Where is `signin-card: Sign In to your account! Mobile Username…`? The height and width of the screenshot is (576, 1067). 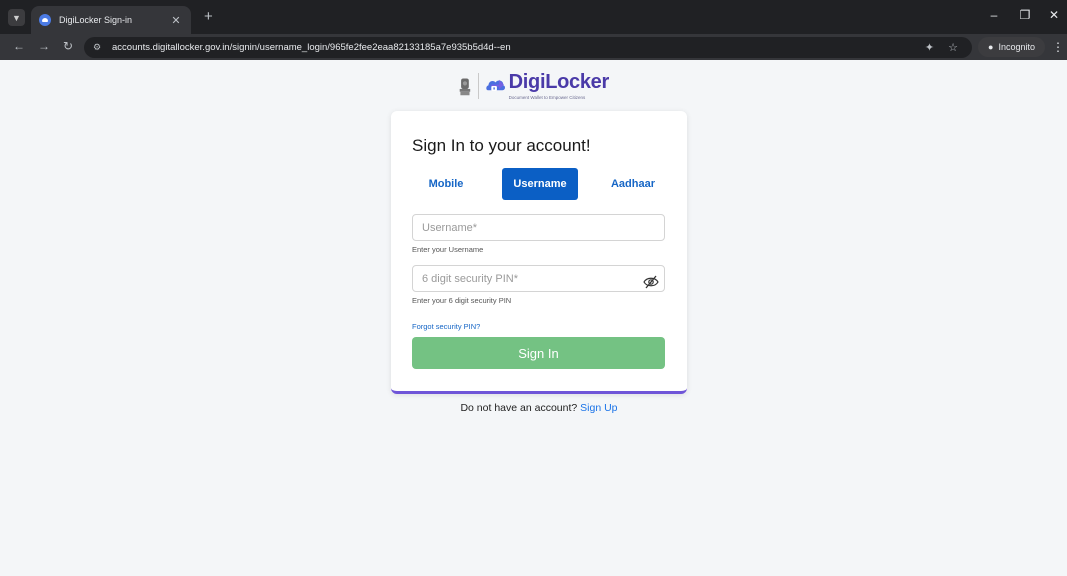
signin-card: Sign In to your account! Mobile Username… is located at coordinates (539, 252).